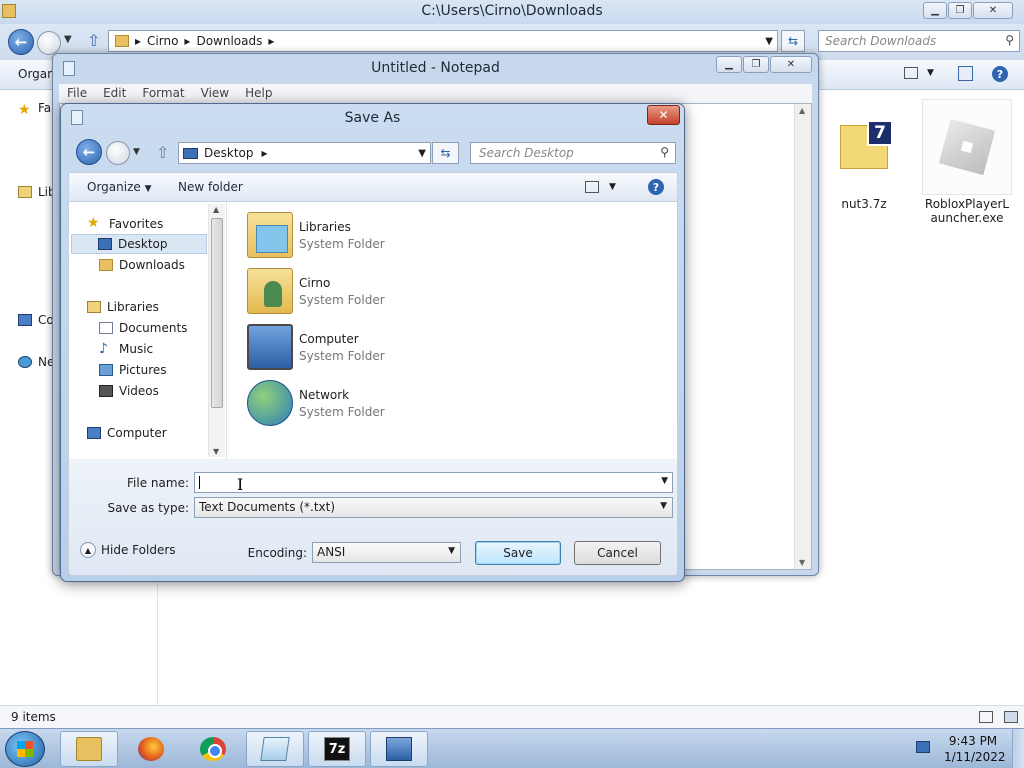 This screenshot has width=1024, height=768. Describe the element at coordinates (386, 552) in the screenshot. I see `encoding-select: ANSI ▼` at that location.